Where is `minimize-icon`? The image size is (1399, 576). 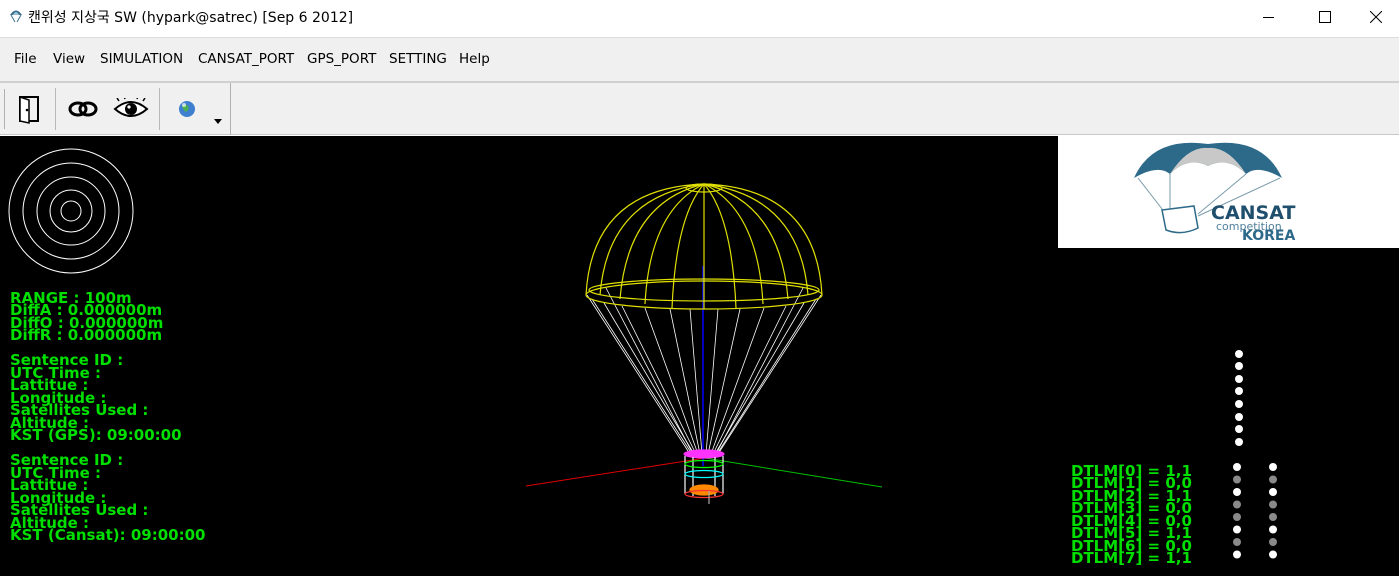 minimize-icon is located at coordinates (1268, 17).